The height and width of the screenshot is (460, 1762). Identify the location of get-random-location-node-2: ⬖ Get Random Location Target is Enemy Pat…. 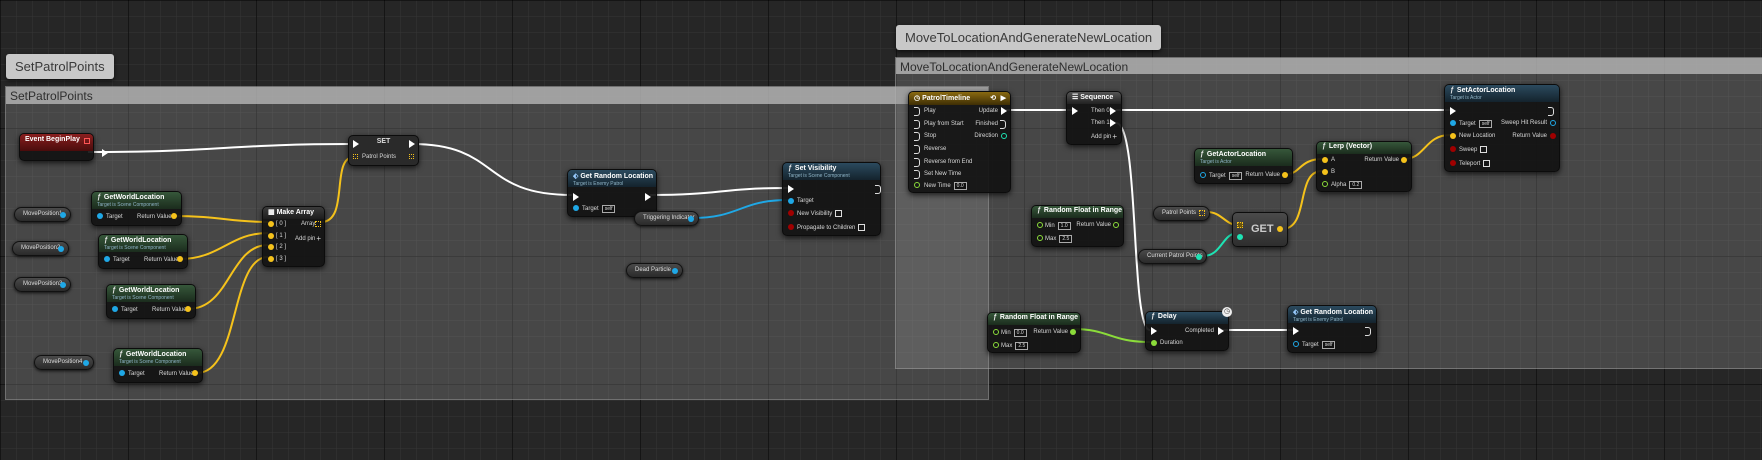
(1332, 329).